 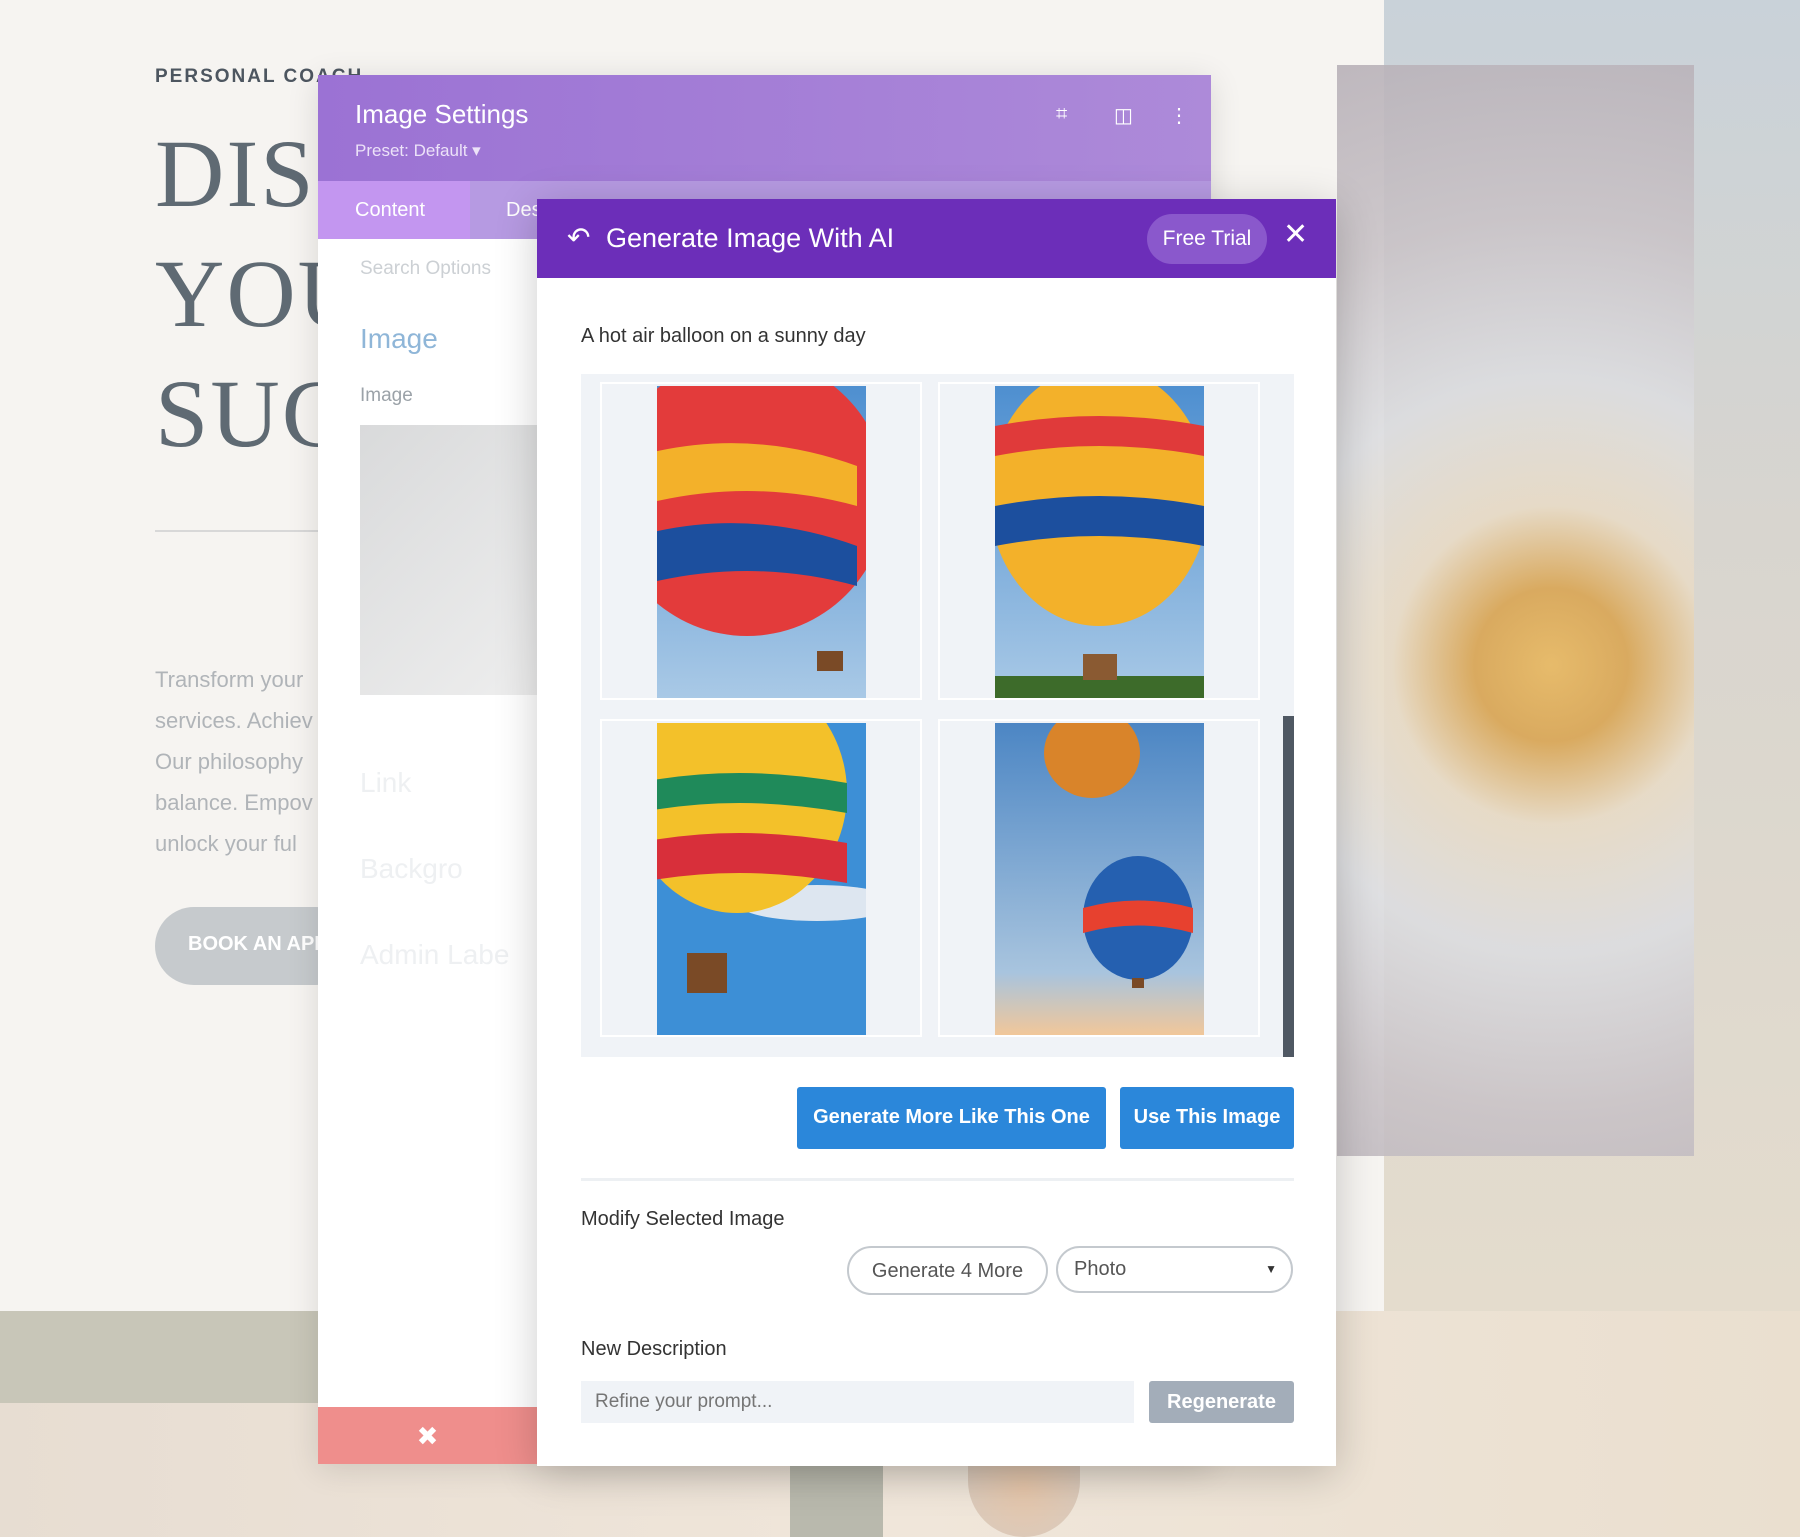 I want to click on flower-image, so click(x=1515, y=610).